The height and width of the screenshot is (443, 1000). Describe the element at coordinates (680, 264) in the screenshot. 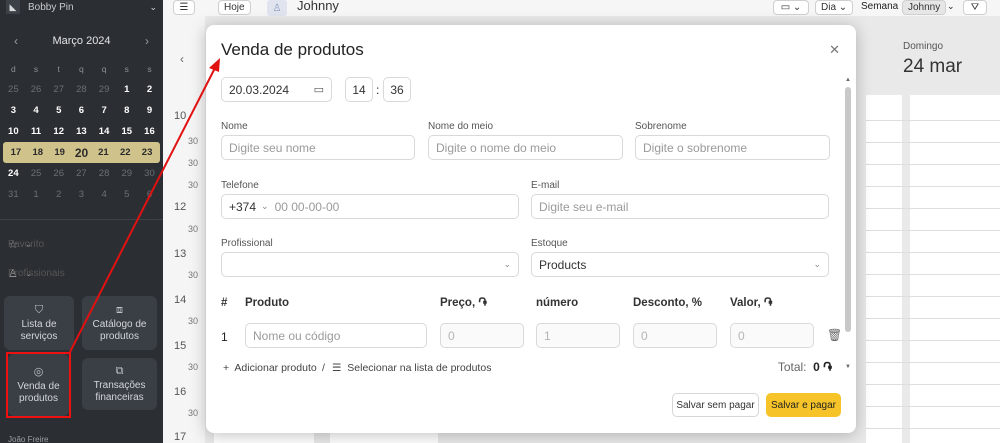

I see `stock-select: Products ⌄` at that location.